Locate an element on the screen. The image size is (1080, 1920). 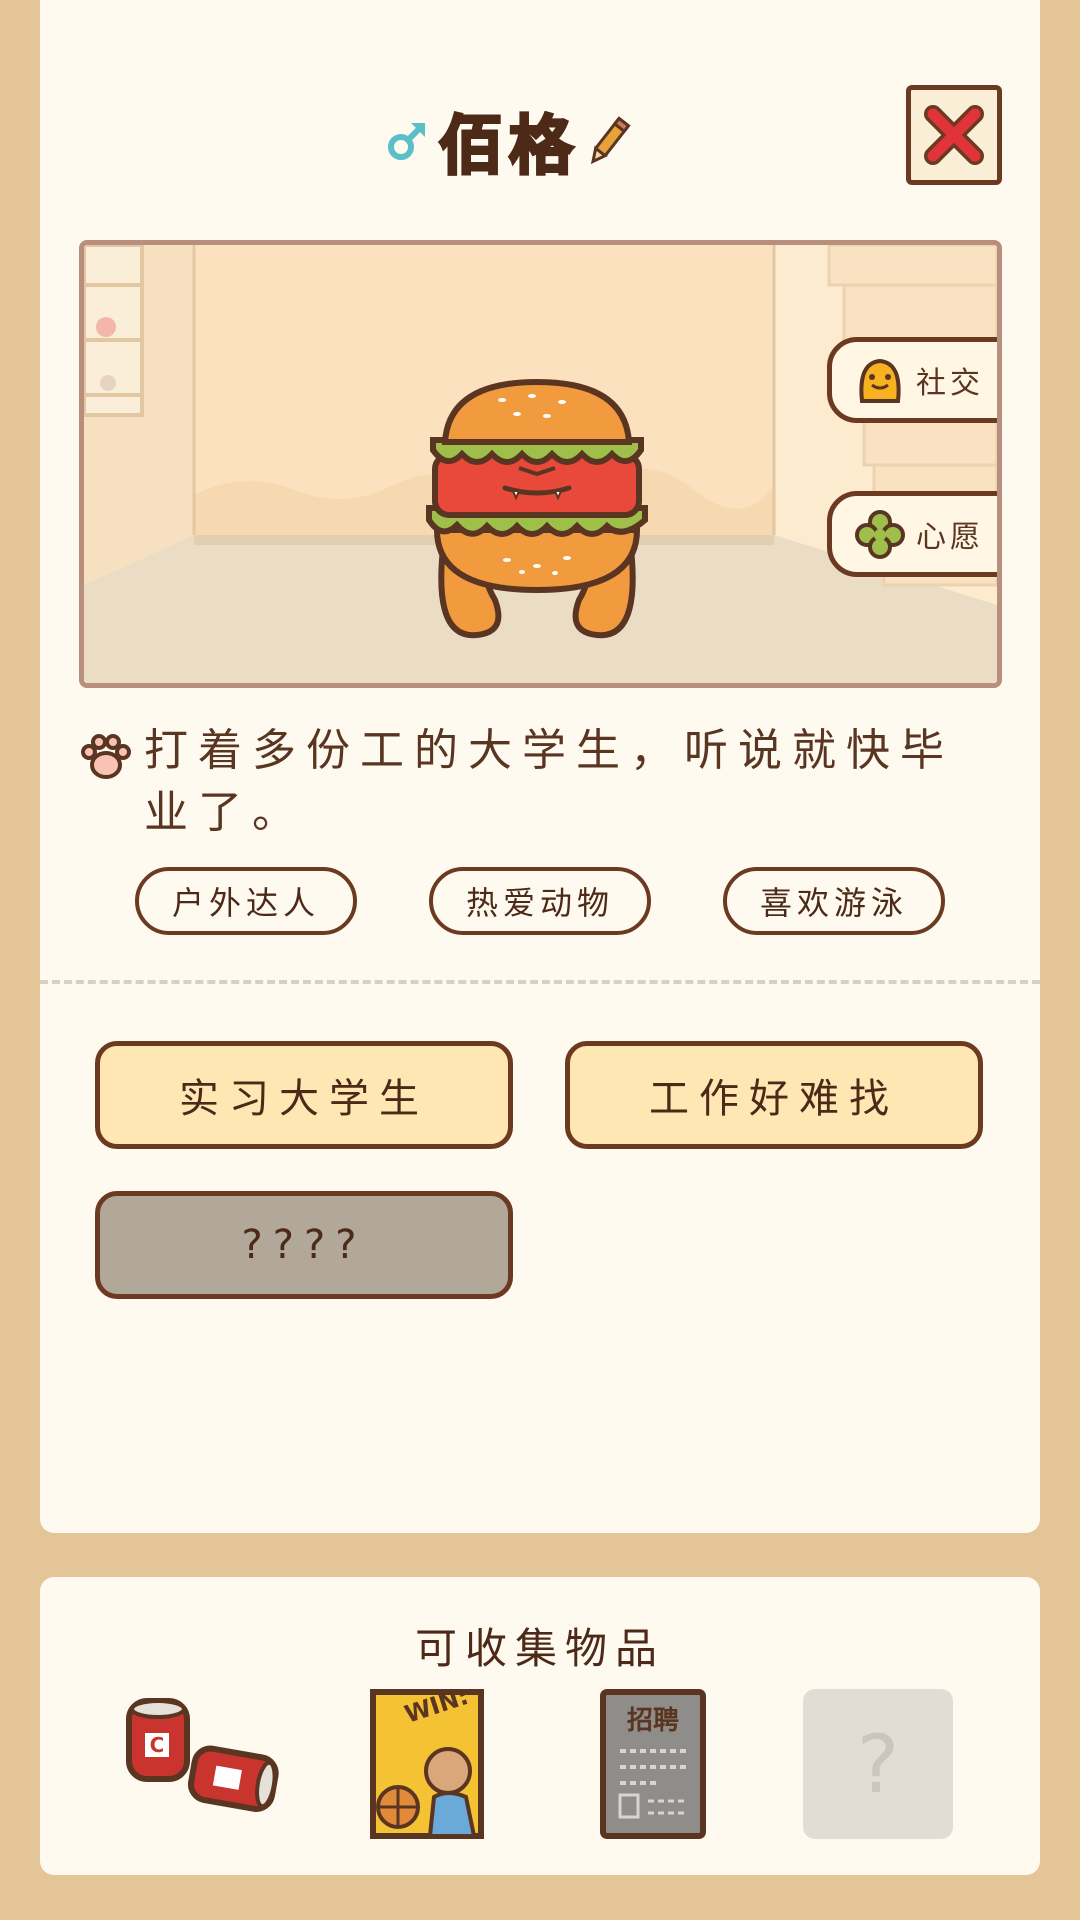
job-ad-text: 招聘 is located at coordinates (653, 1721).